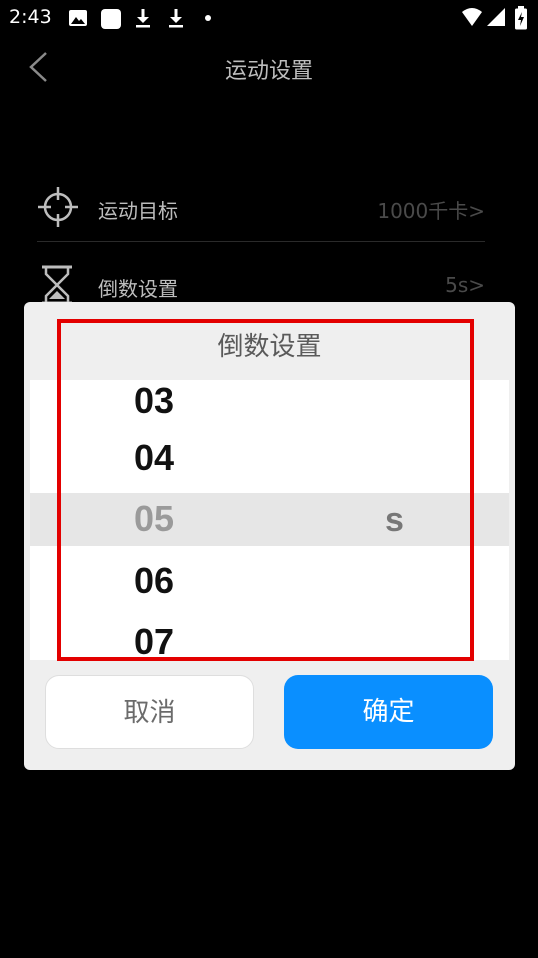 This screenshot has height=958, width=538. Describe the element at coordinates (521, 18) in the screenshot. I see `battery-icon` at that location.